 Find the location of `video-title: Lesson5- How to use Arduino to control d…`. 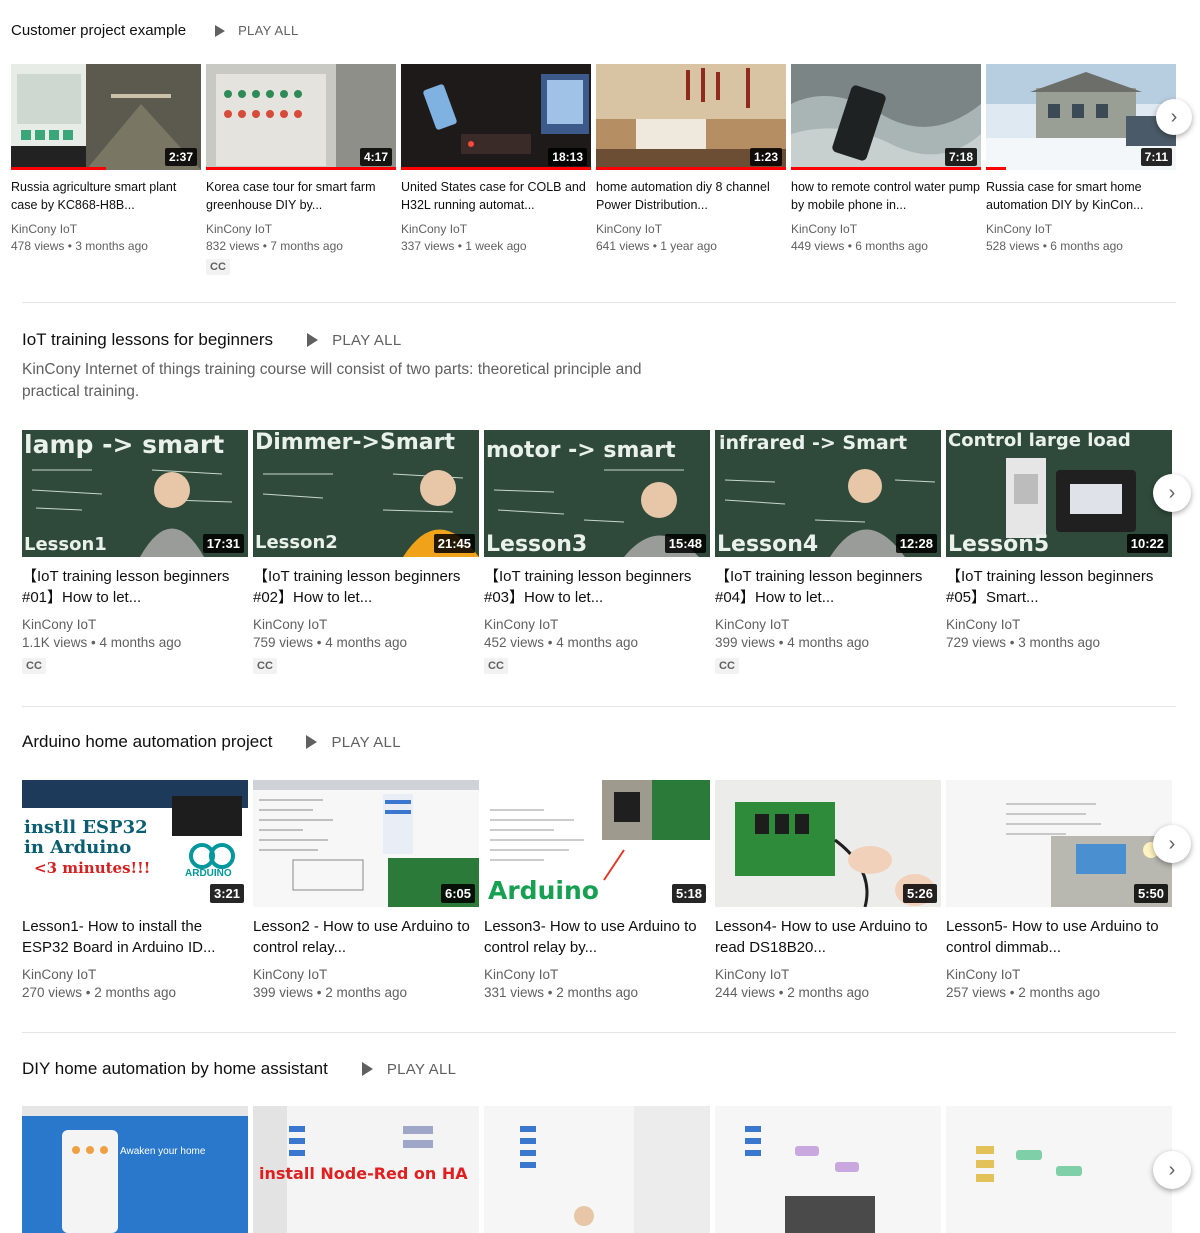

video-title: Lesson5- How to use Arduino to control d… is located at coordinates (1059, 937).